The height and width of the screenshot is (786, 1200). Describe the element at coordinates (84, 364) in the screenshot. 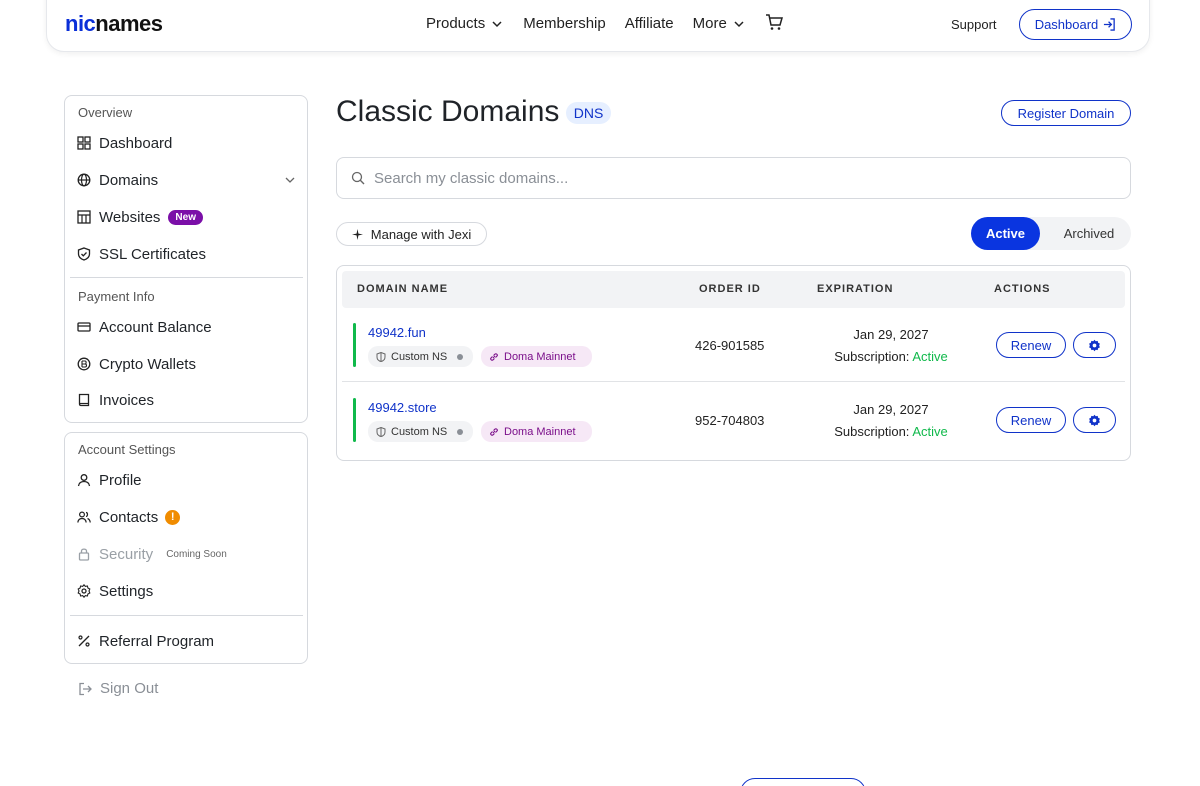

I see `coin-icon` at that location.